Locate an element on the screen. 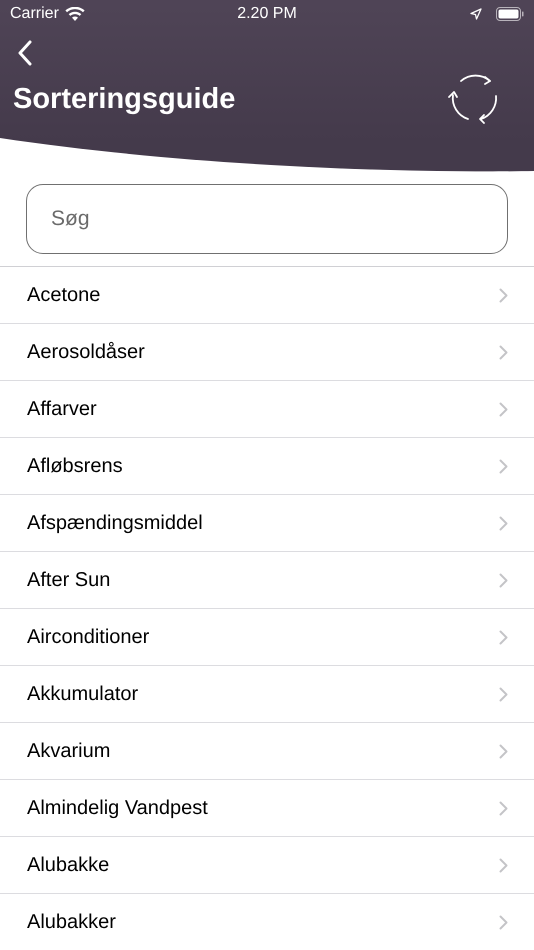  item-label: Akkumulator is located at coordinates (82, 694).